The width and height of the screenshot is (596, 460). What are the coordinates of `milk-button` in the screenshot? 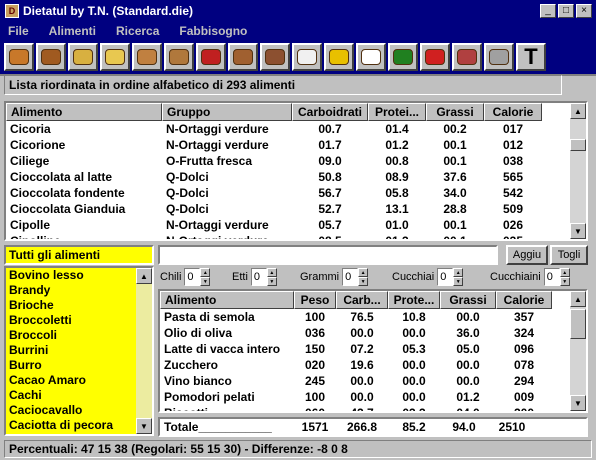 It's located at (307, 57).